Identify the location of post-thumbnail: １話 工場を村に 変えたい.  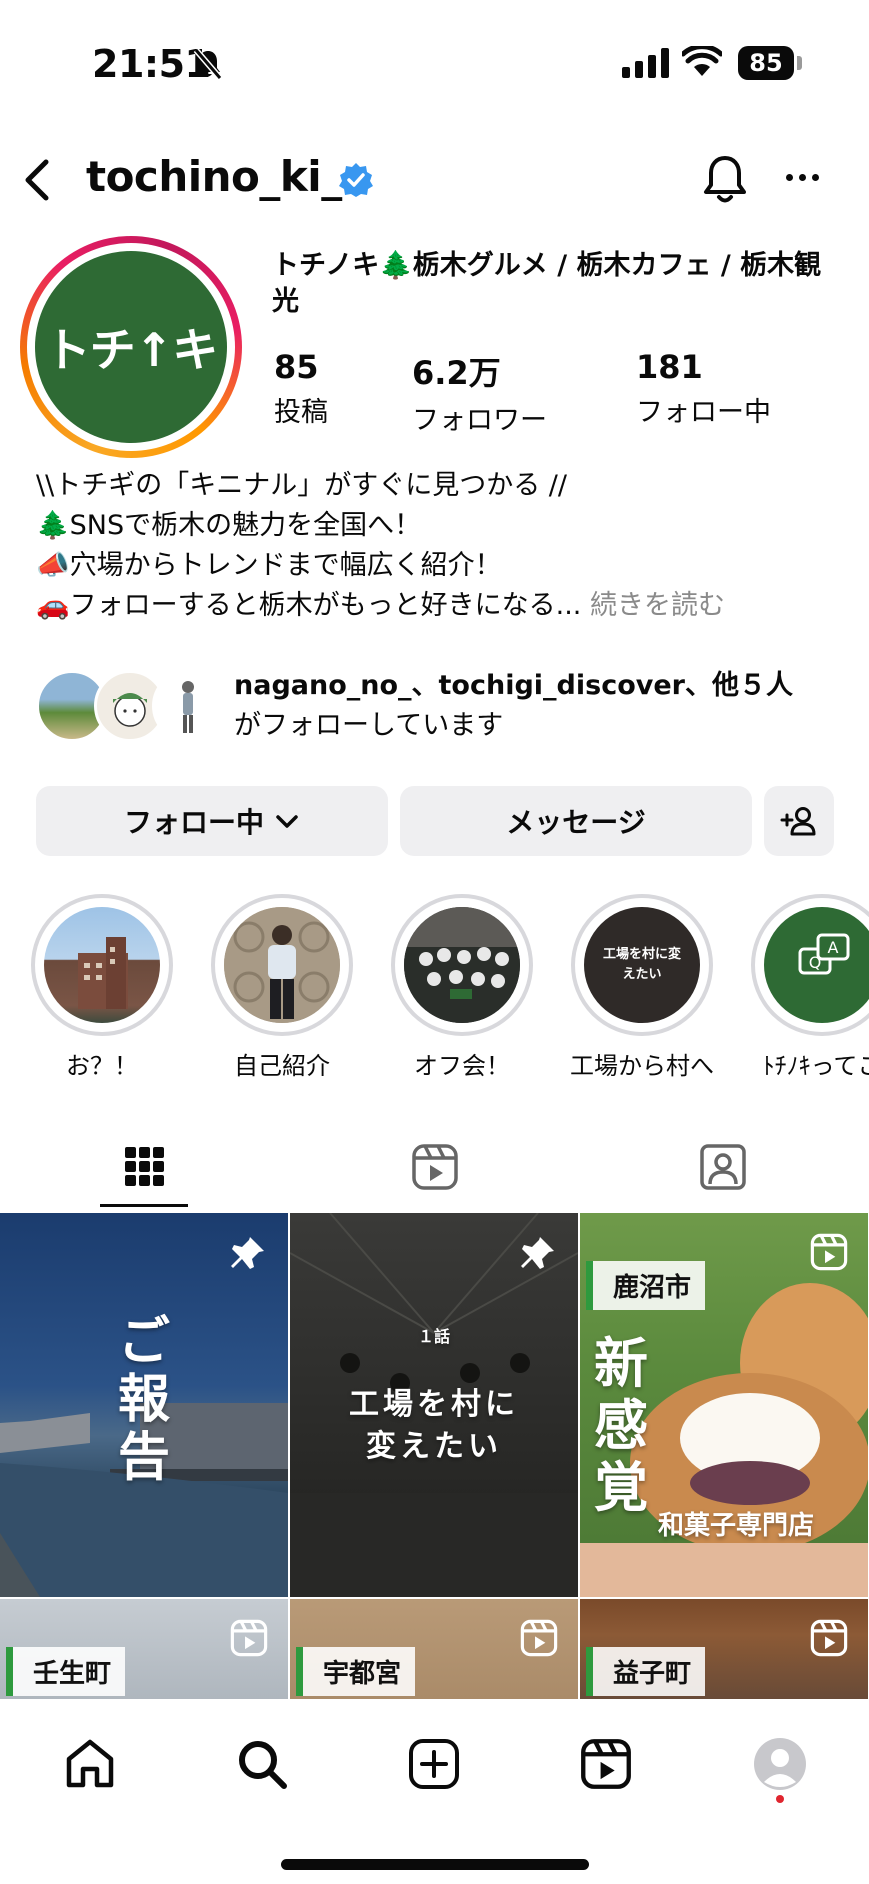
(434, 1405).